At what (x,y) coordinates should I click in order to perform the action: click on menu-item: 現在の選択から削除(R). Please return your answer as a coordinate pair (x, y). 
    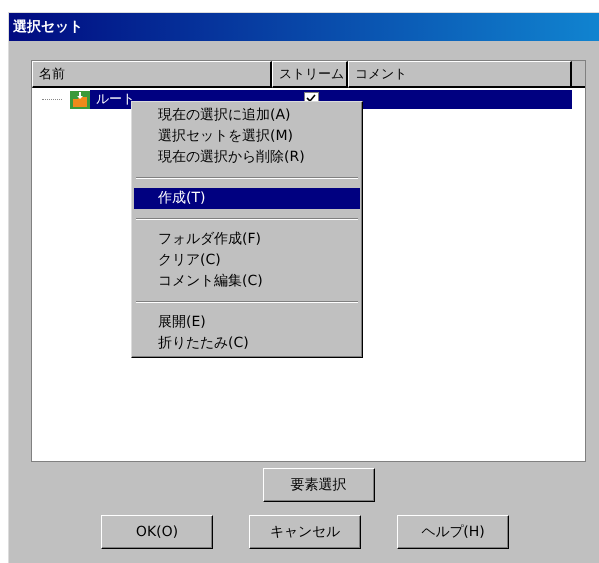
    Looking at the image, I should click on (247, 157).